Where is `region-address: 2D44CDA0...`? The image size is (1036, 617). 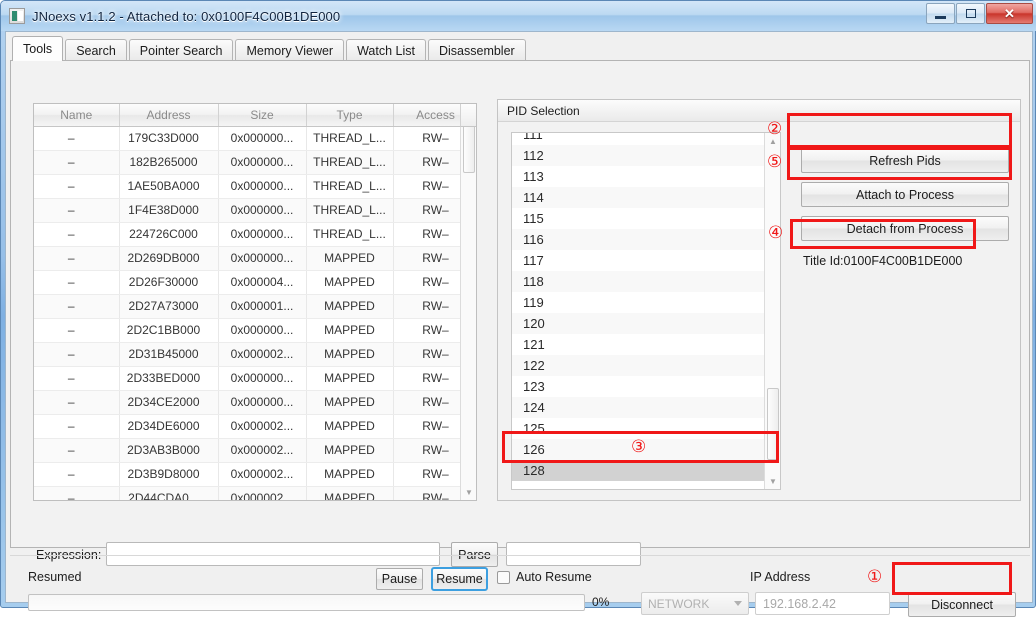 region-address: 2D44CDA0... is located at coordinates (169, 493).